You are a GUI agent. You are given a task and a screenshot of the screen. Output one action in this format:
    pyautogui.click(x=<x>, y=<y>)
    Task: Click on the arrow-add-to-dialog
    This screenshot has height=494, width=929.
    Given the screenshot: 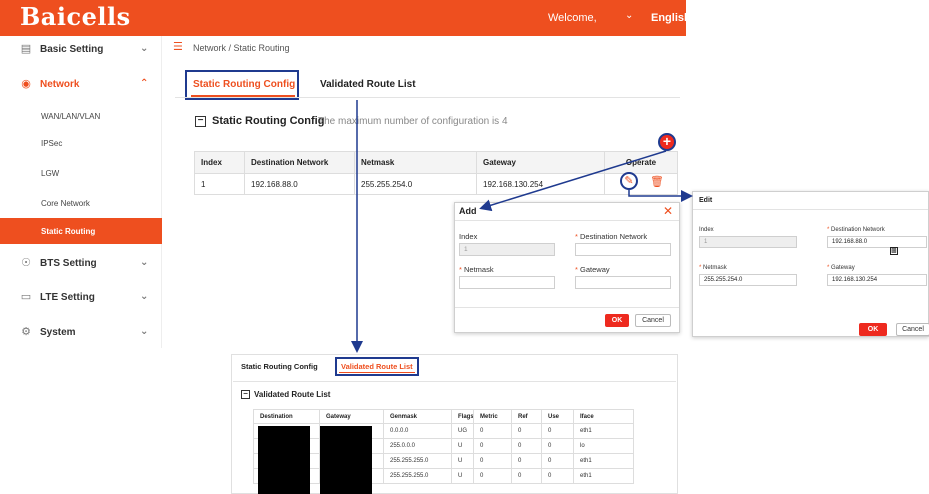 What is the action you would take?
    pyautogui.click(x=573, y=181)
    